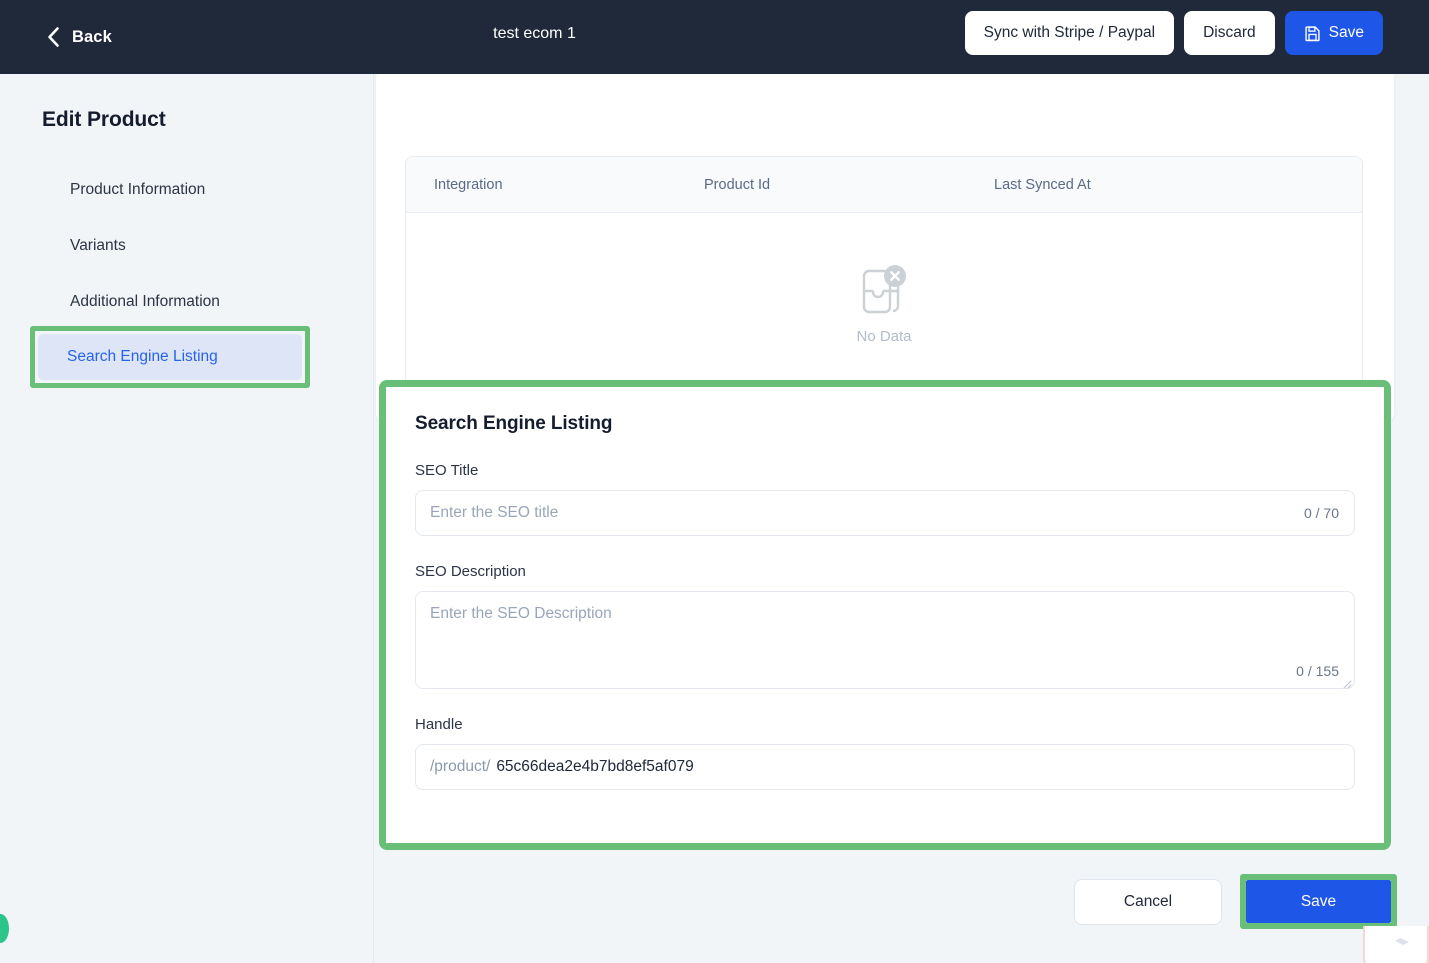  I want to click on discard-button: Discard, so click(1229, 33).